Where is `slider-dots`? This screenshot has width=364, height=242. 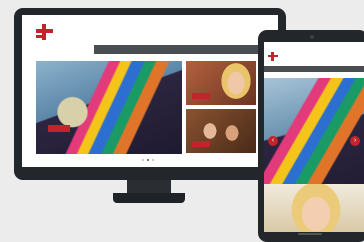
slider-dots is located at coordinates (148, 160).